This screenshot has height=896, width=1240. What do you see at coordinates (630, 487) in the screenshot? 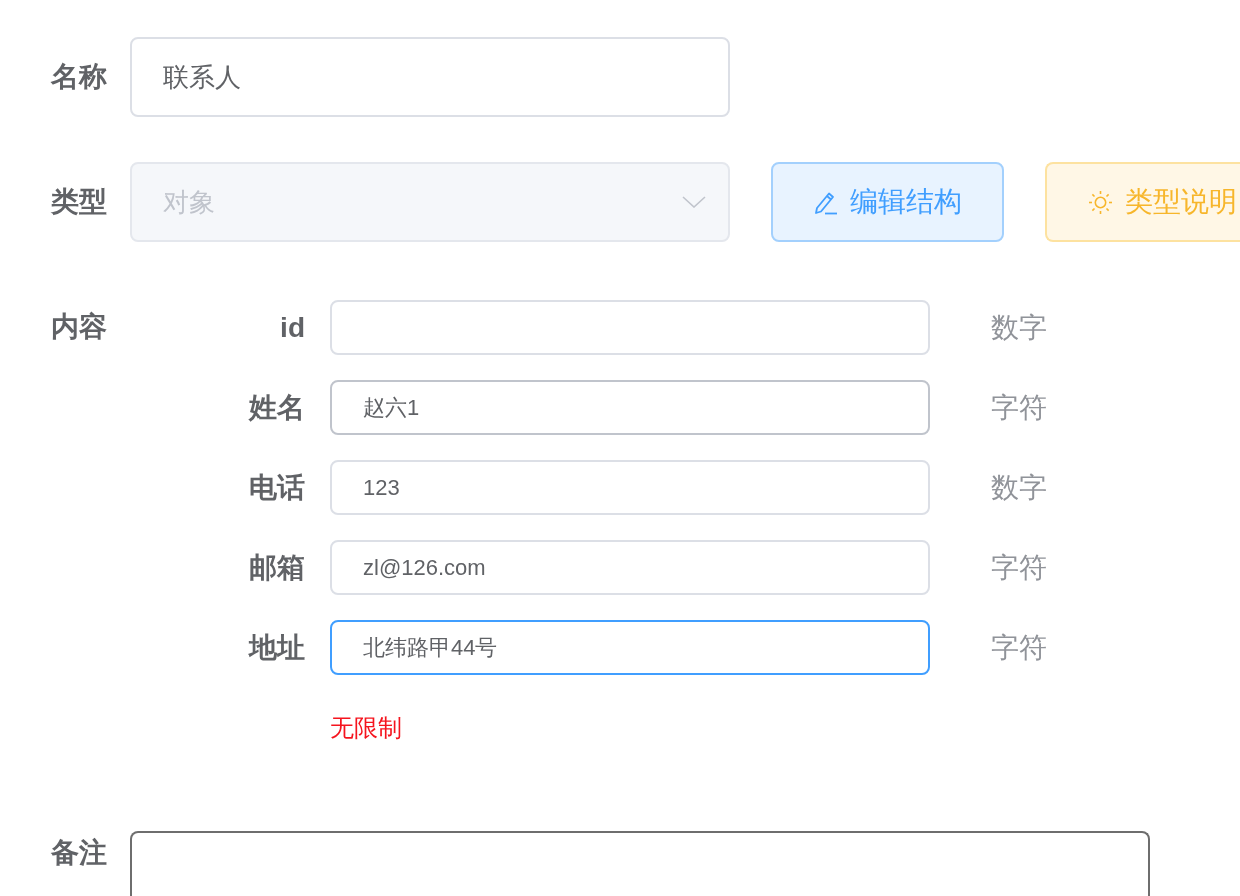
I see `text-input: 123` at bounding box center [630, 487].